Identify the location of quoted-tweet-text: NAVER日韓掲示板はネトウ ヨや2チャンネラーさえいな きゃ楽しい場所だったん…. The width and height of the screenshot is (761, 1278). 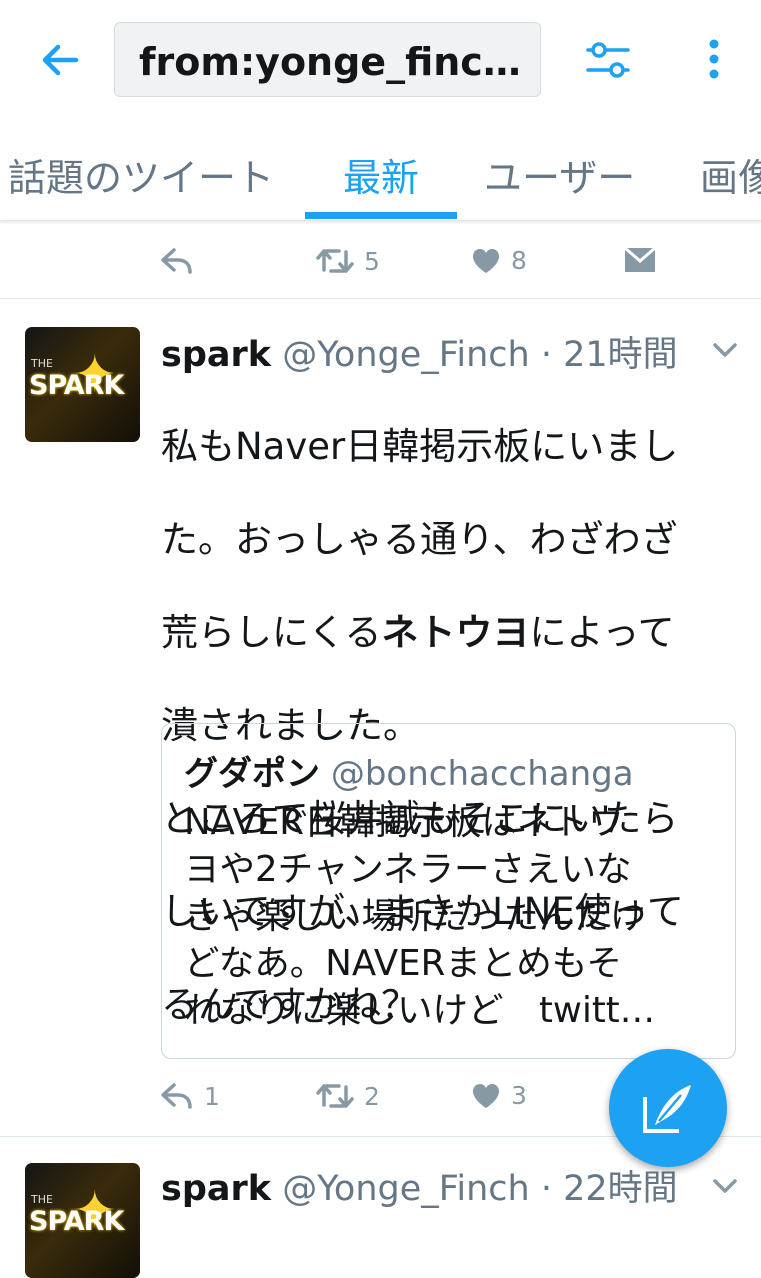
(454, 916).